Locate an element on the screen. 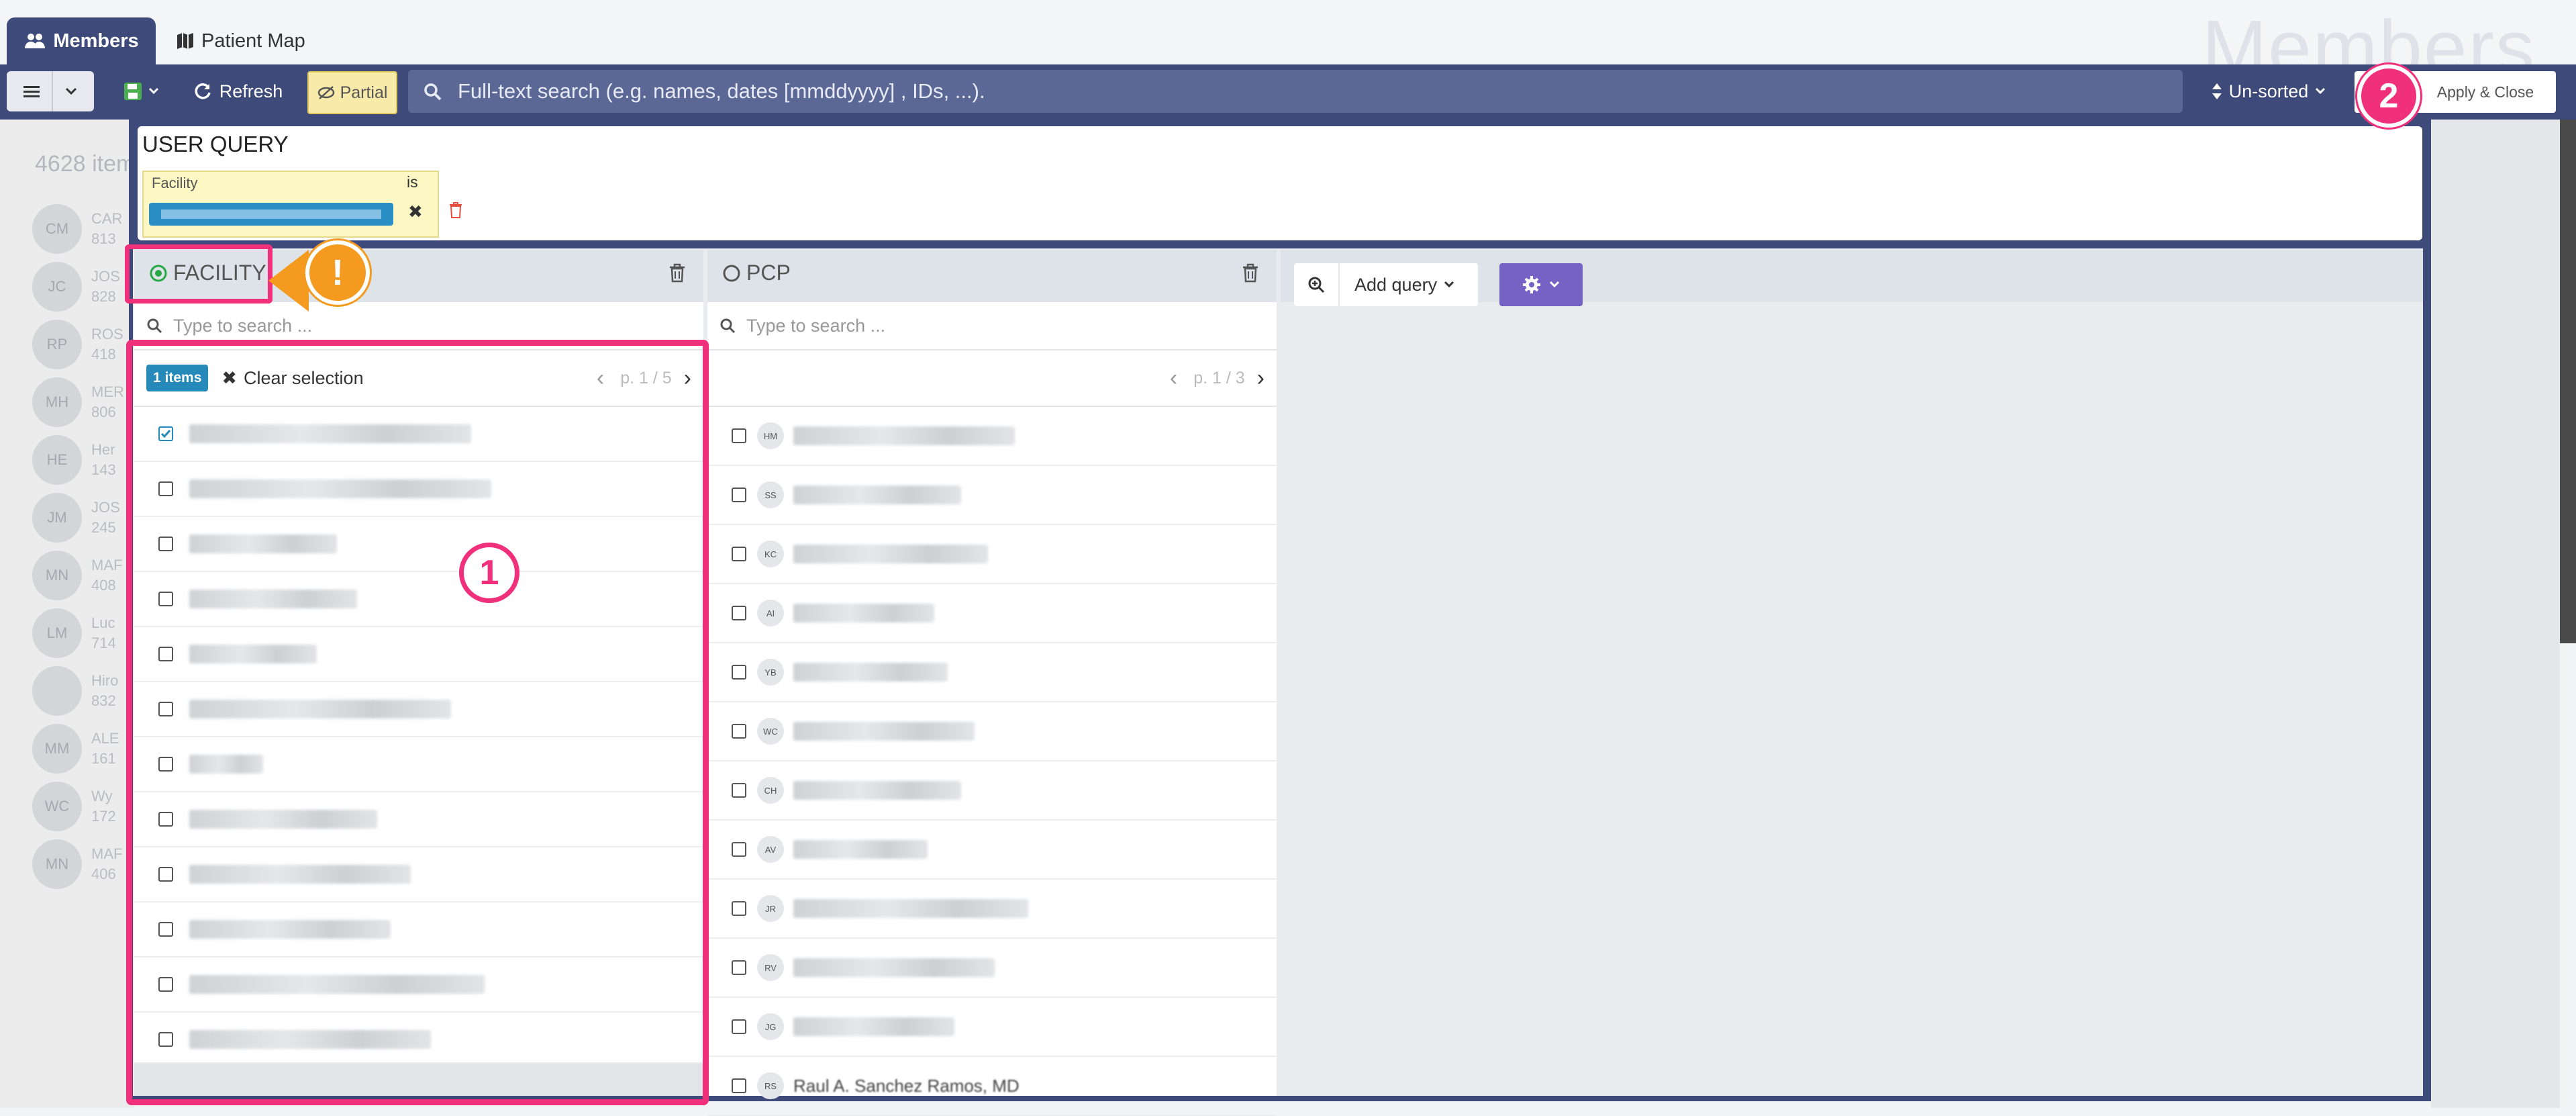 Image resolution: width=2576 pixels, height=1116 pixels. member-name: JOS is located at coordinates (105, 507).